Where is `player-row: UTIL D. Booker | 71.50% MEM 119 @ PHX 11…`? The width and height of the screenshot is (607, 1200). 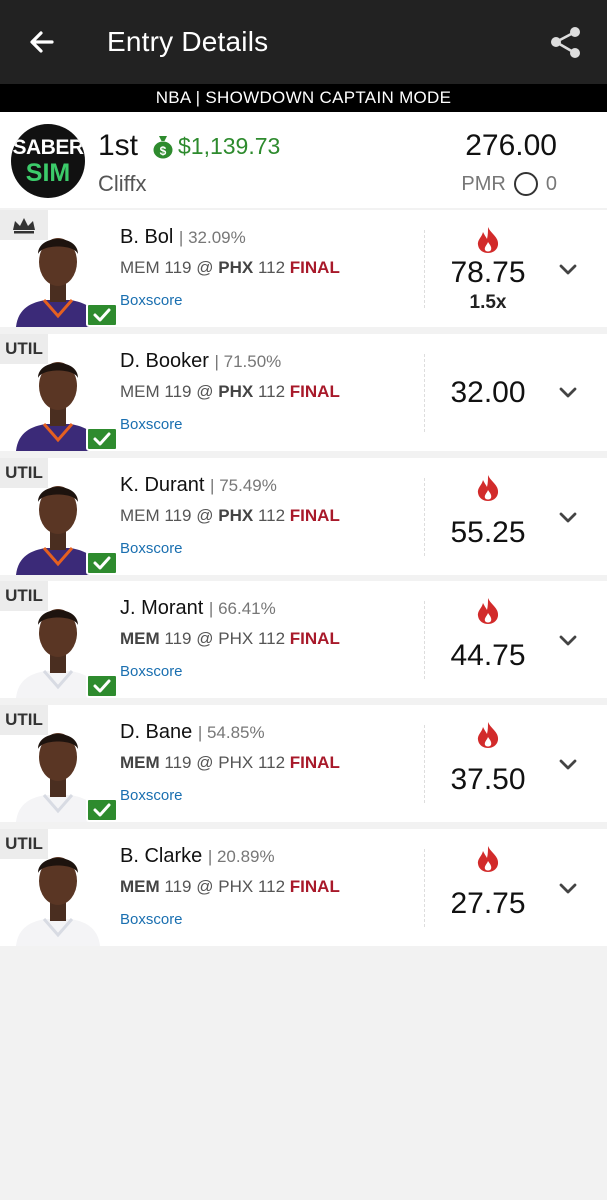 player-row: UTIL D. Booker | 71.50% MEM 119 @ PHX 11… is located at coordinates (303, 392).